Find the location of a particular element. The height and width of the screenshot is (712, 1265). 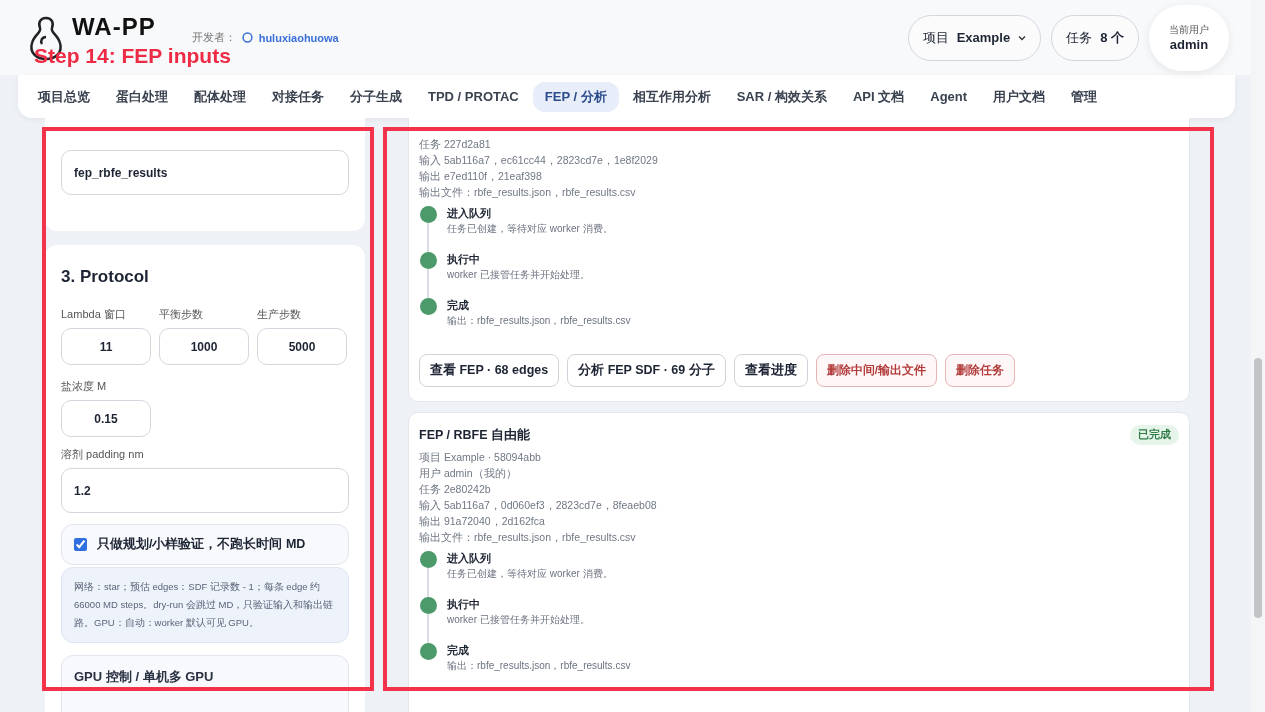

action-button: 删除任务 is located at coordinates (979, 370).